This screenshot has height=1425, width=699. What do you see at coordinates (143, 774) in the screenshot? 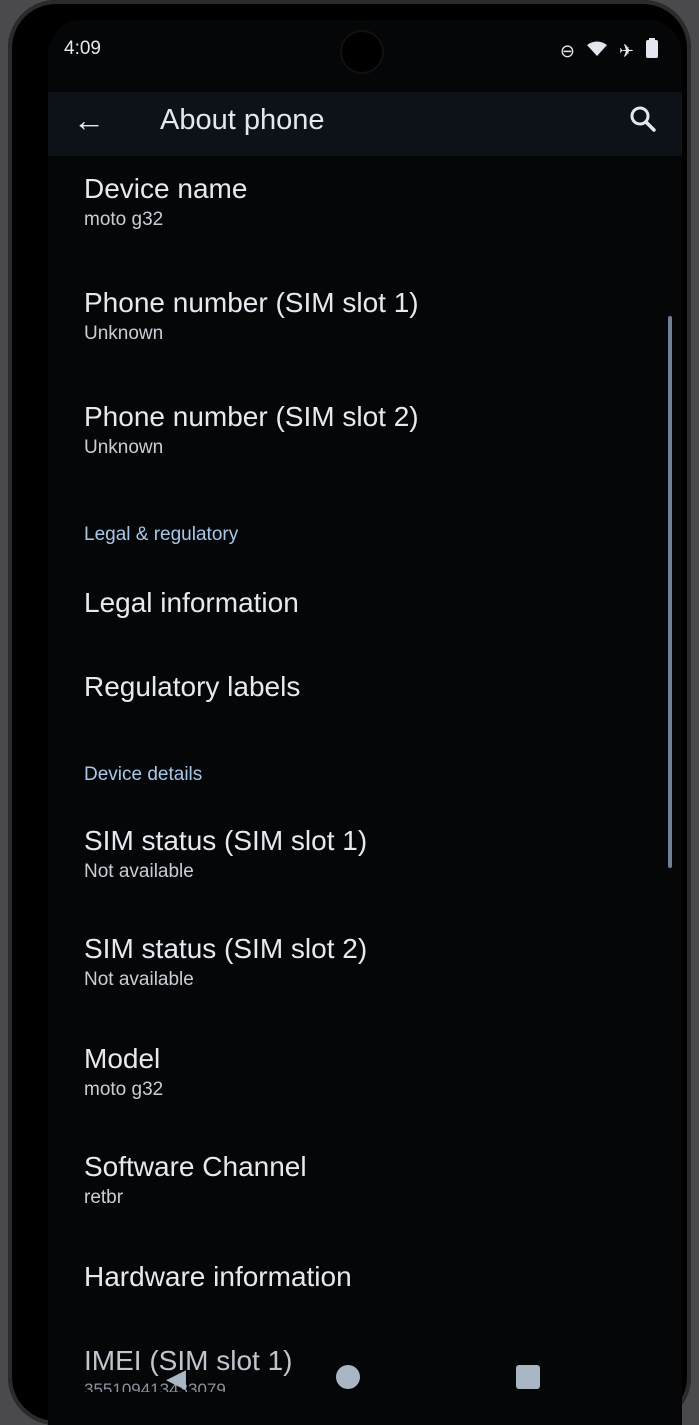
I see `device-details-section-header: Device details` at bounding box center [143, 774].